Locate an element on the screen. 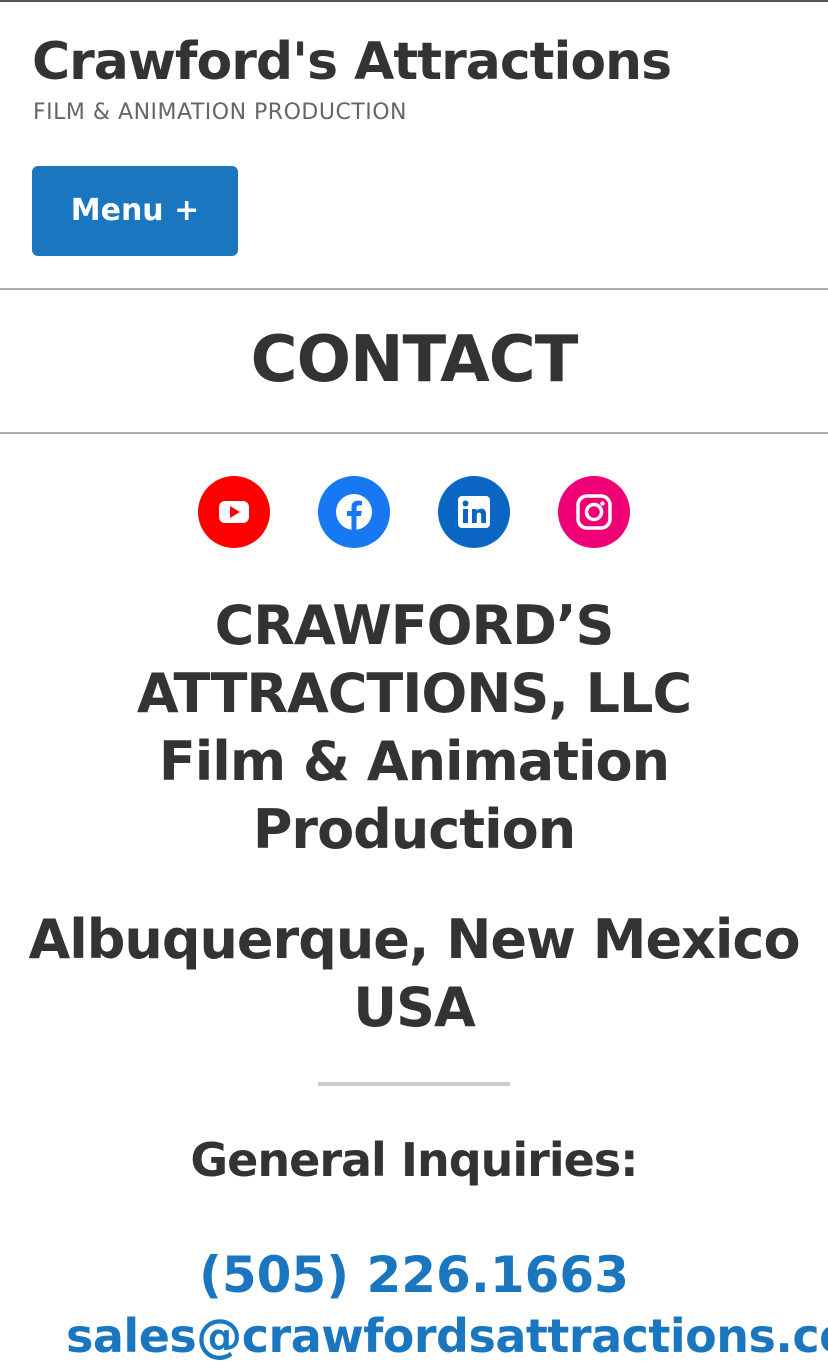 The width and height of the screenshot is (828, 1368). facebook-icon is located at coordinates (354, 512).